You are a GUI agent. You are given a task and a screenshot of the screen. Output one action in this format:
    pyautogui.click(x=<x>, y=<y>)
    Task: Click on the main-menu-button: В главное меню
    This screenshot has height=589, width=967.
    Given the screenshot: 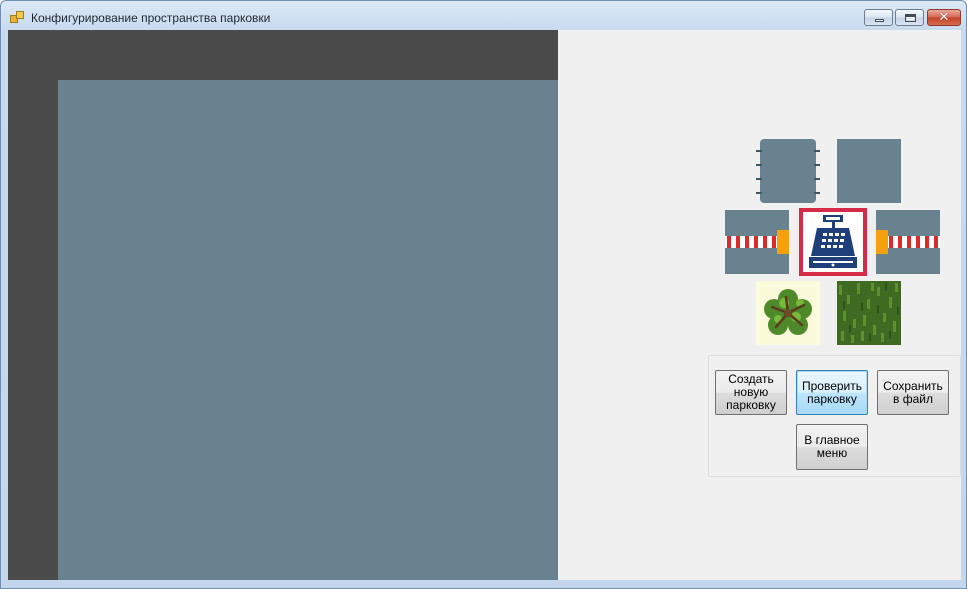 What is the action you would take?
    pyautogui.click(x=832, y=447)
    